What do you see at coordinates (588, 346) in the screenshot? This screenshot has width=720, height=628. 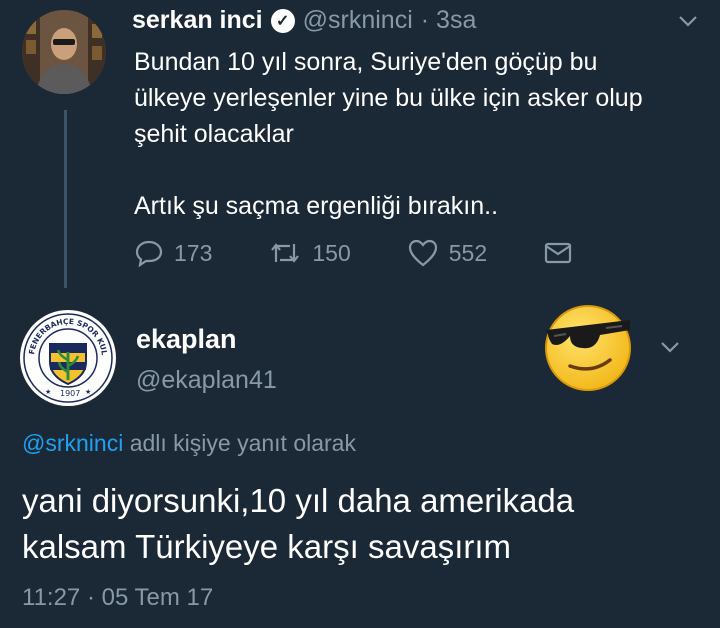 I see `sunglasses-emoji` at bounding box center [588, 346].